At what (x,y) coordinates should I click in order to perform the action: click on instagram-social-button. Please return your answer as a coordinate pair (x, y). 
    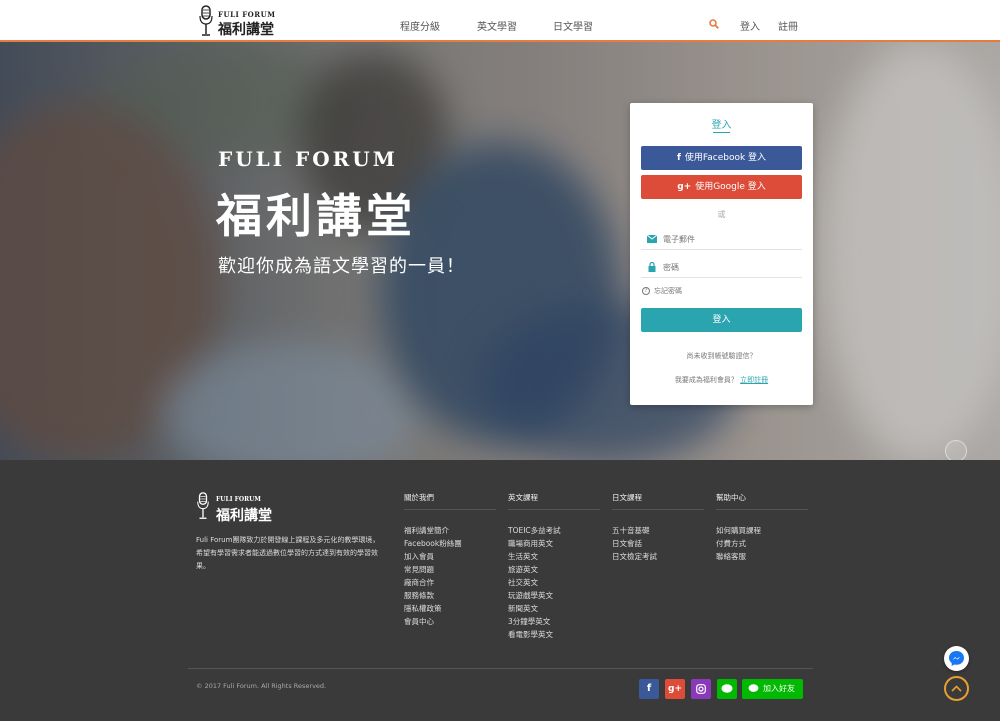
    Looking at the image, I should click on (701, 689).